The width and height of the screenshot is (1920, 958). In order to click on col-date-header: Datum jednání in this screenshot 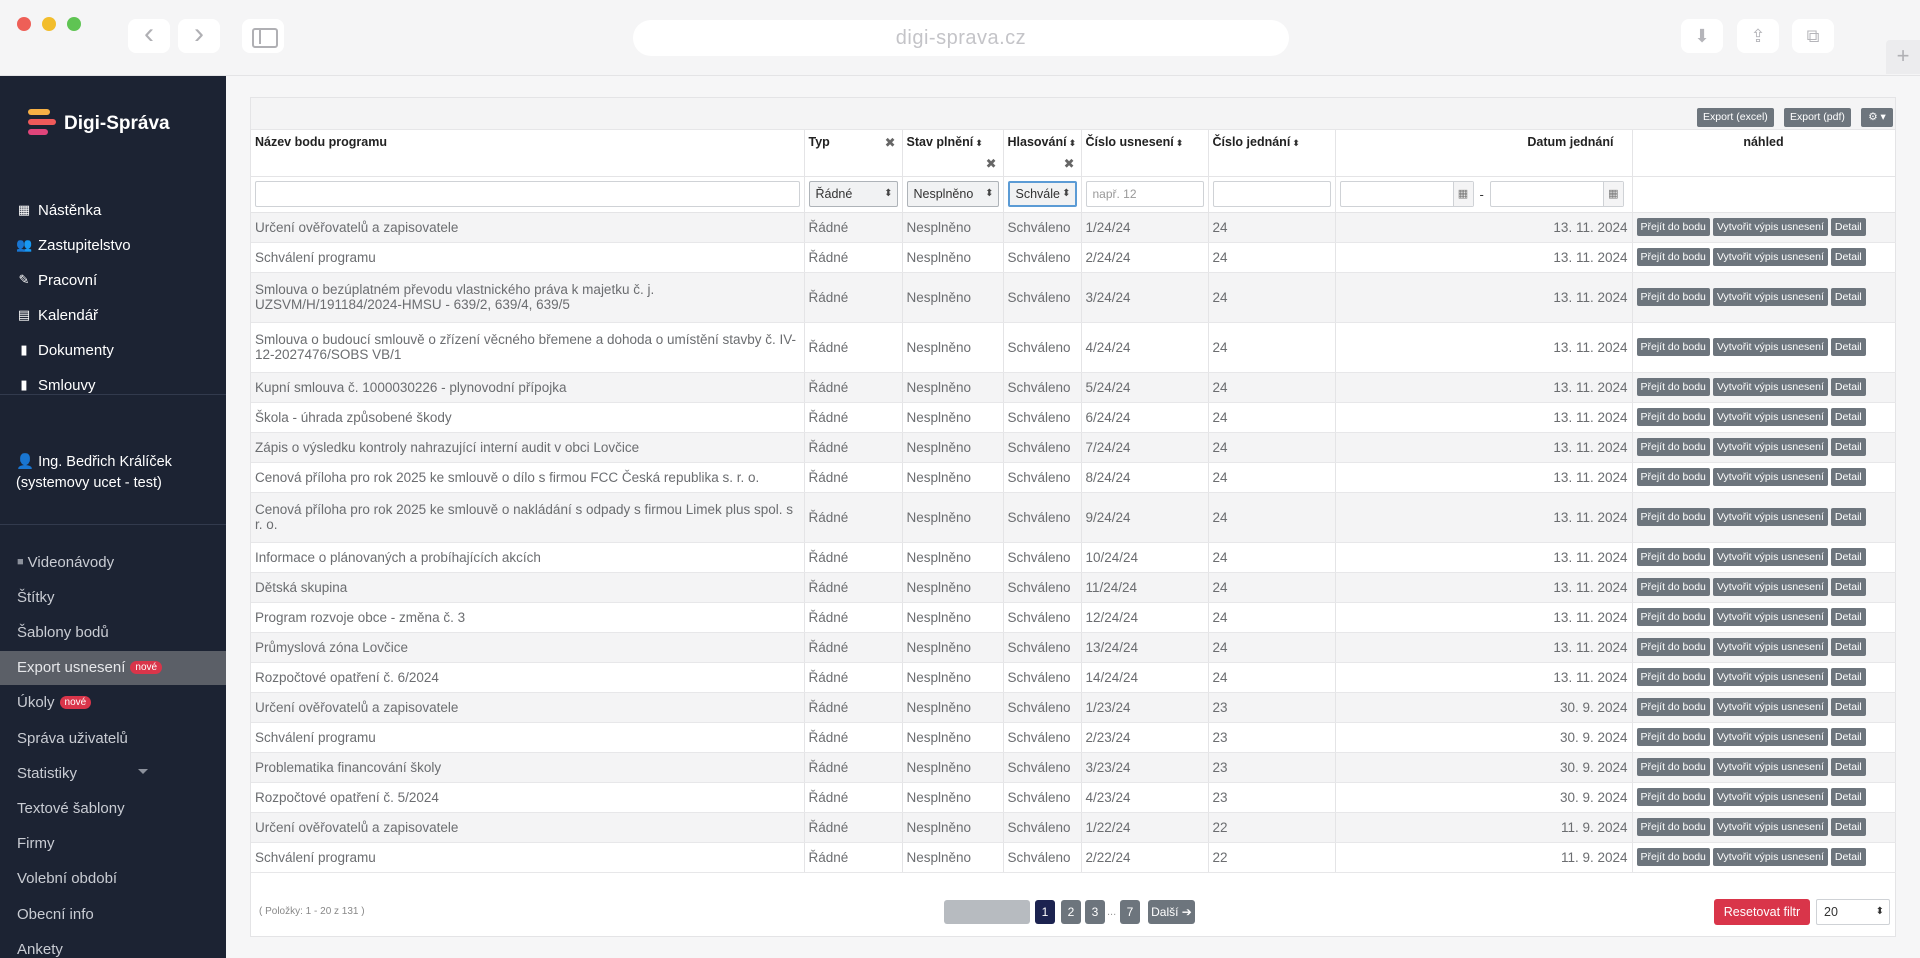, I will do `click(1484, 153)`.